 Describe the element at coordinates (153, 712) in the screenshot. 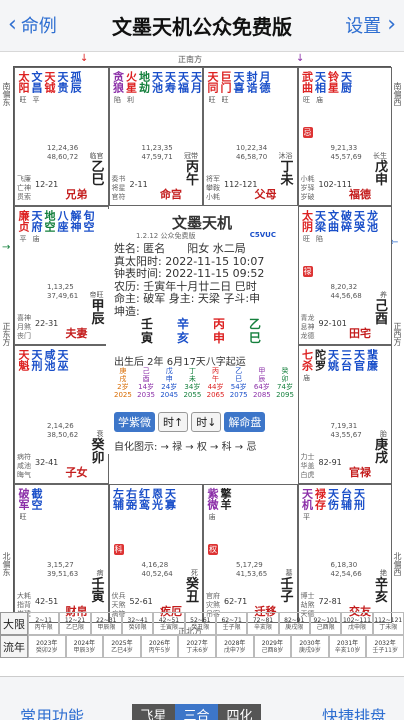

I see `tab-feixing: 飞星` at that location.